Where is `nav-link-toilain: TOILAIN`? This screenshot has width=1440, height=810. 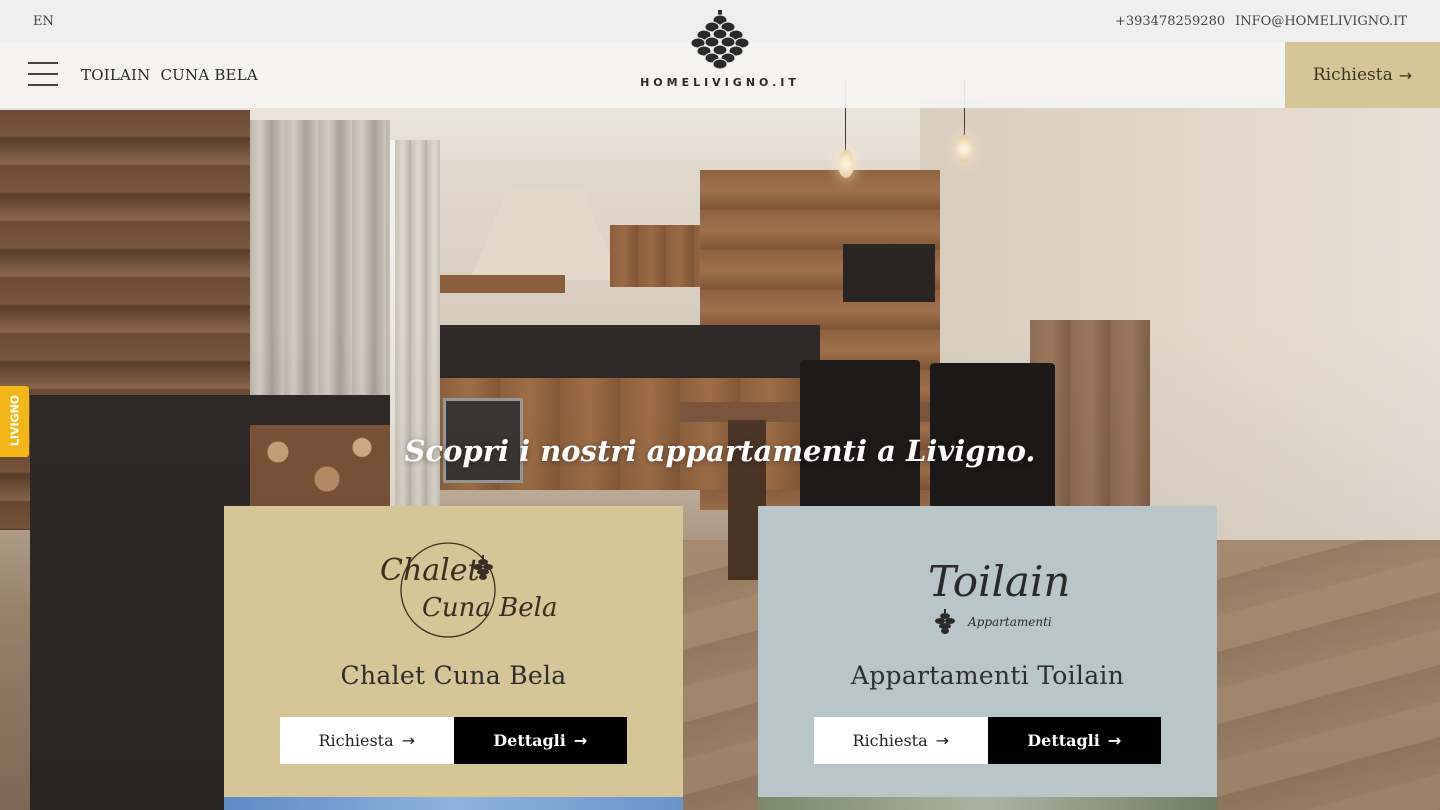 nav-link-toilain: TOILAIN is located at coordinates (115, 75).